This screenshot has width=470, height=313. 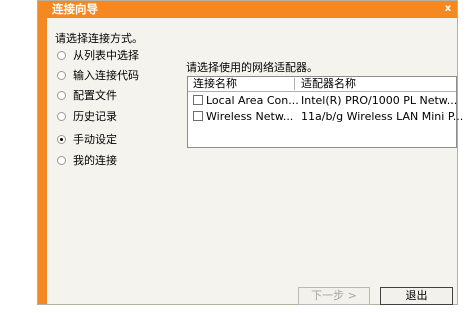 What do you see at coordinates (294, 84) in the screenshot?
I see `column-separator` at bounding box center [294, 84].